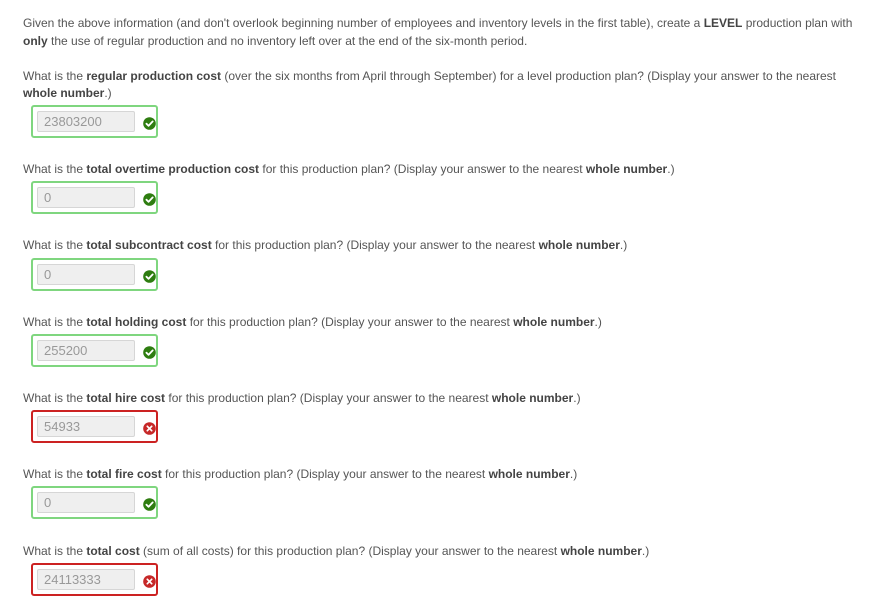  Describe the element at coordinates (86, 274) in the screenshot. I see `answer-input-total-subcontract-cost: 0` at that location.